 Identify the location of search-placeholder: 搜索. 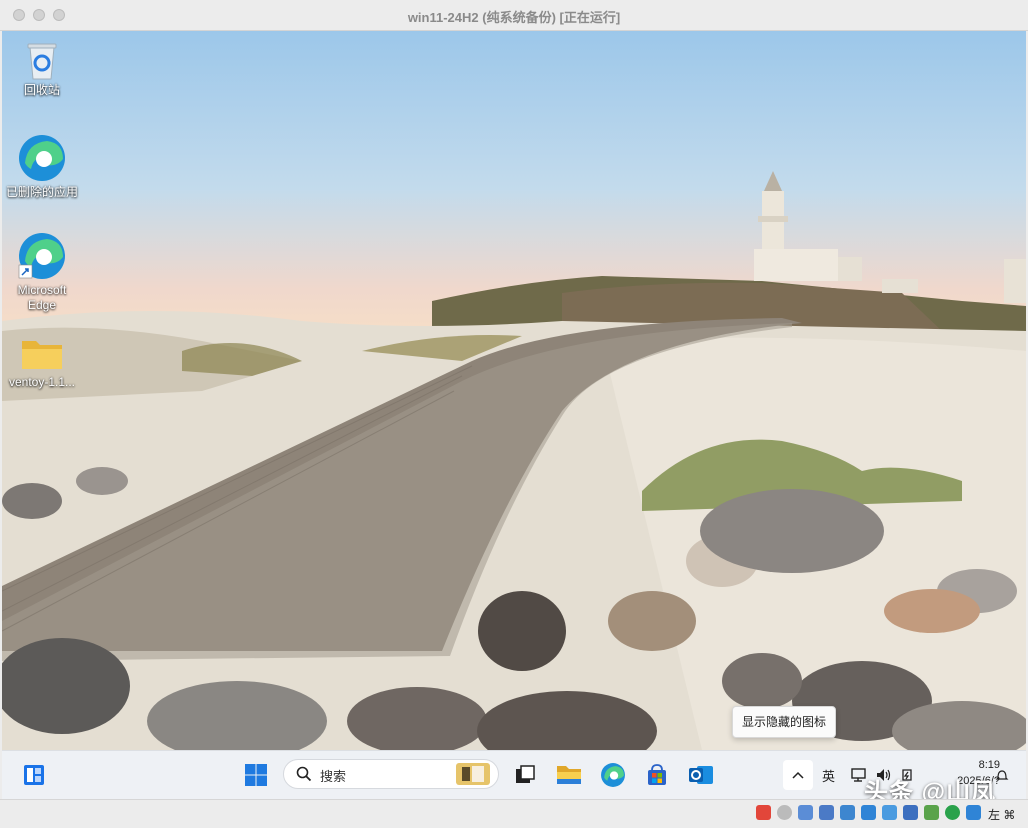
(333, 776).